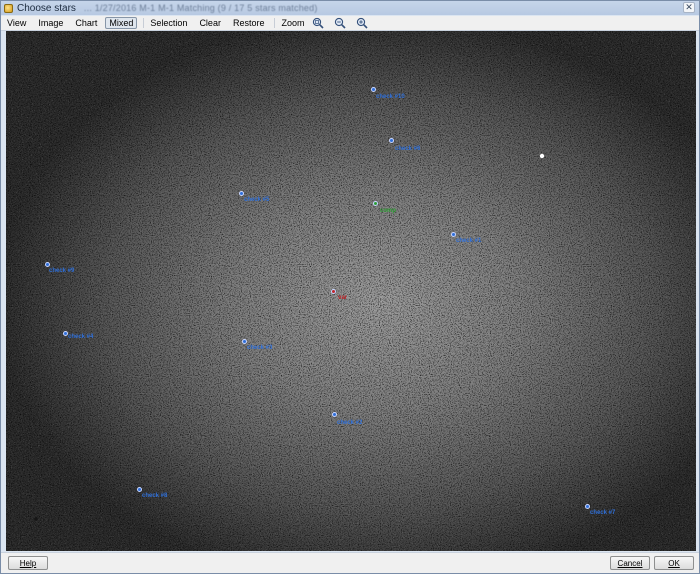 Image resolution: width=700 pixels, height=574 pixels. I want to click on star-marker-check10, so click(373, 89).